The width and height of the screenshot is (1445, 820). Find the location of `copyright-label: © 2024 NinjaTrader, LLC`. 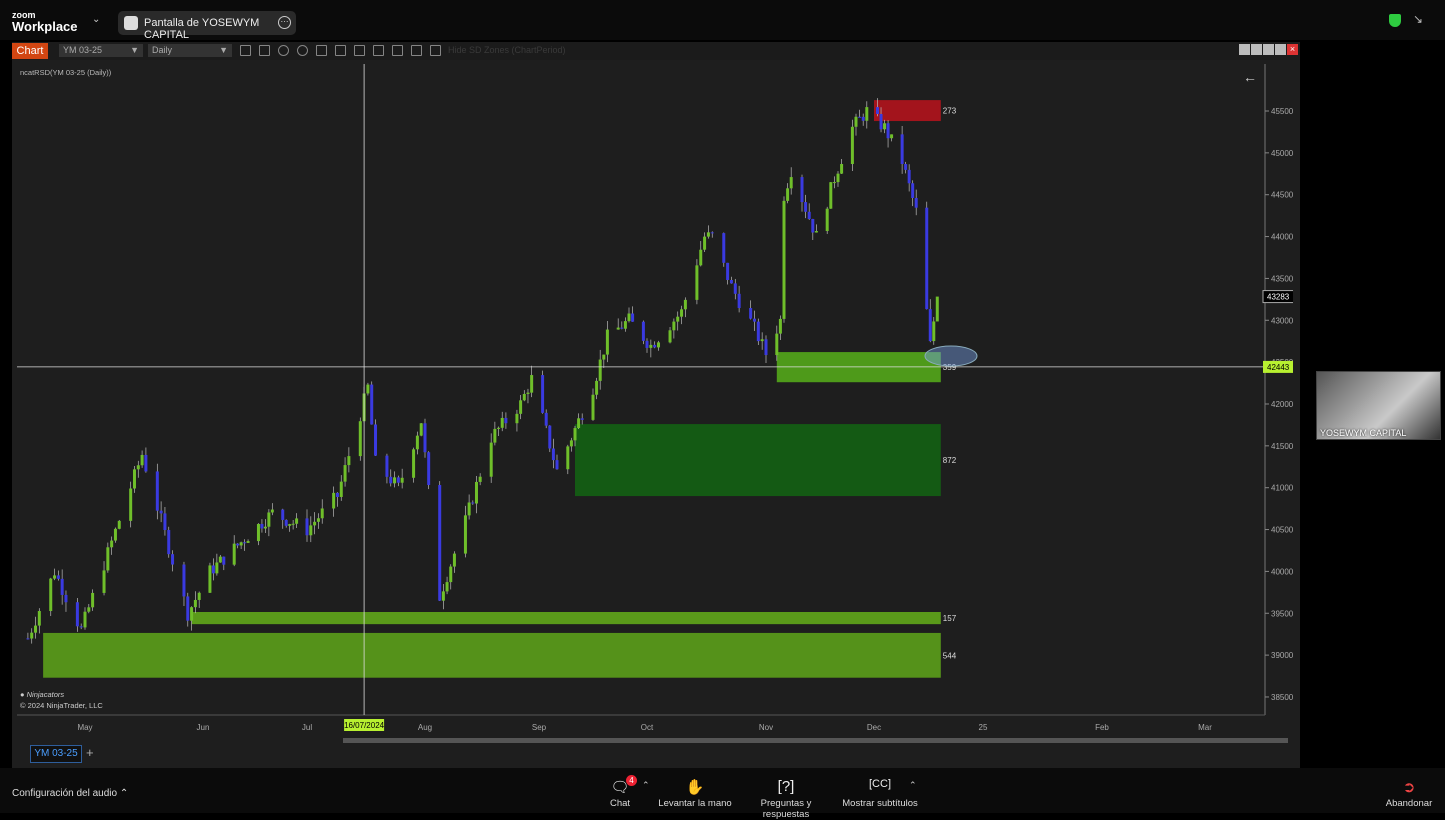

copyright-label: © 2024 NinjaTrader, LLC is located at coordinates (61, 705).